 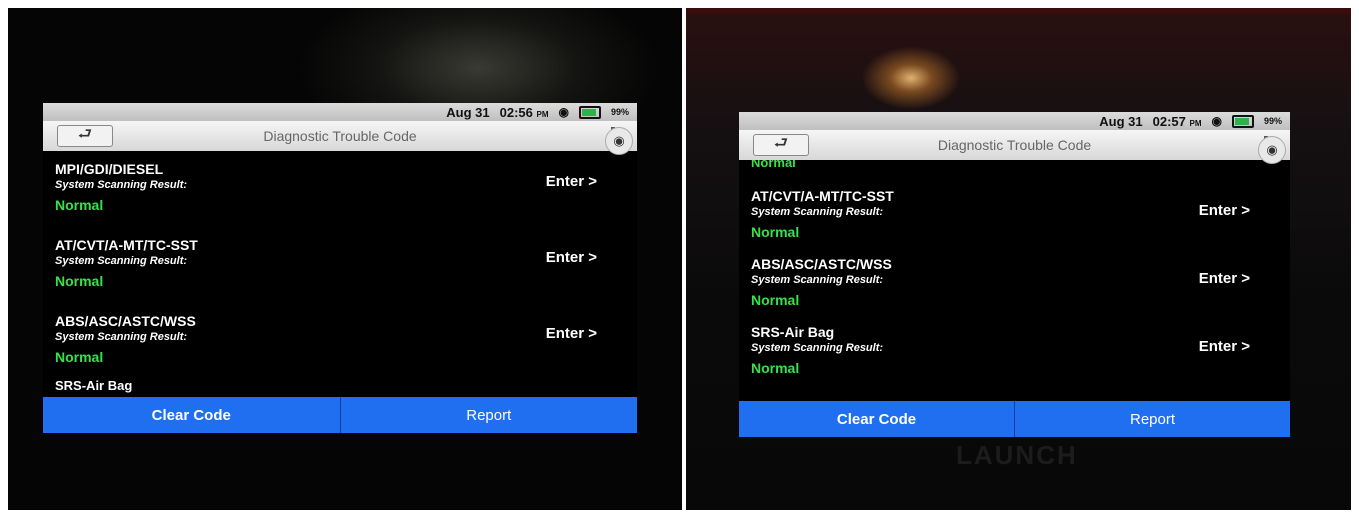 What do you see at coordinates (1177, 121) in the screenshot?
I see `status-time: 02:57 PM` at bounding box center [1177, 121].